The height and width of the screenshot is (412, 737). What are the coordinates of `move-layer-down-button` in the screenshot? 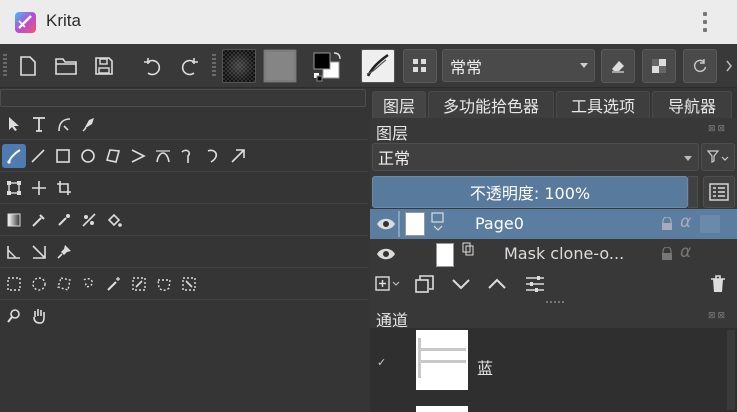 It's located at (461, 284).